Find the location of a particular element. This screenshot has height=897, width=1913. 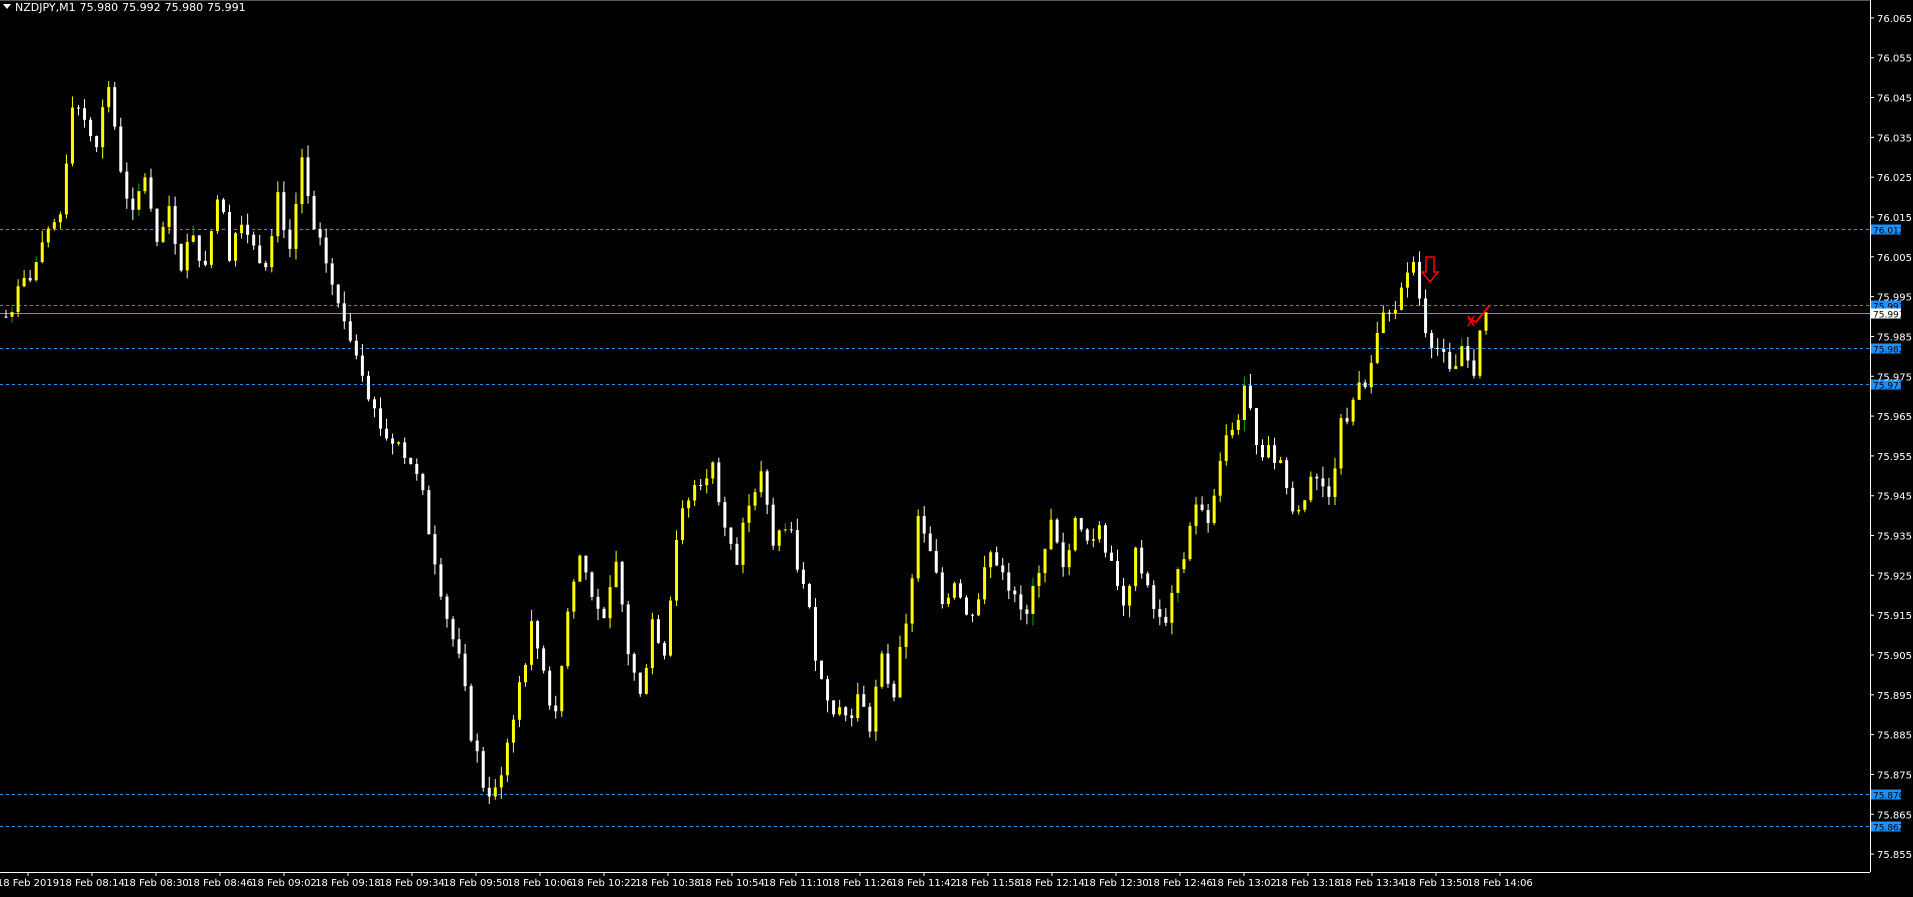

price-tick-label: 75.935 is located at coordinates (1894, 537).